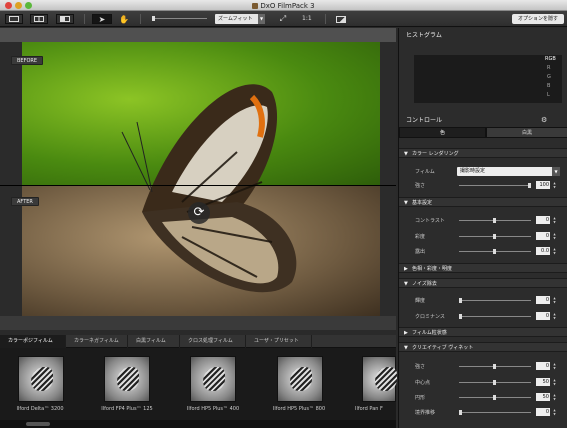 The image size is (567, 428). I want to click on vignette-center-value: 50, so click(543, 382).